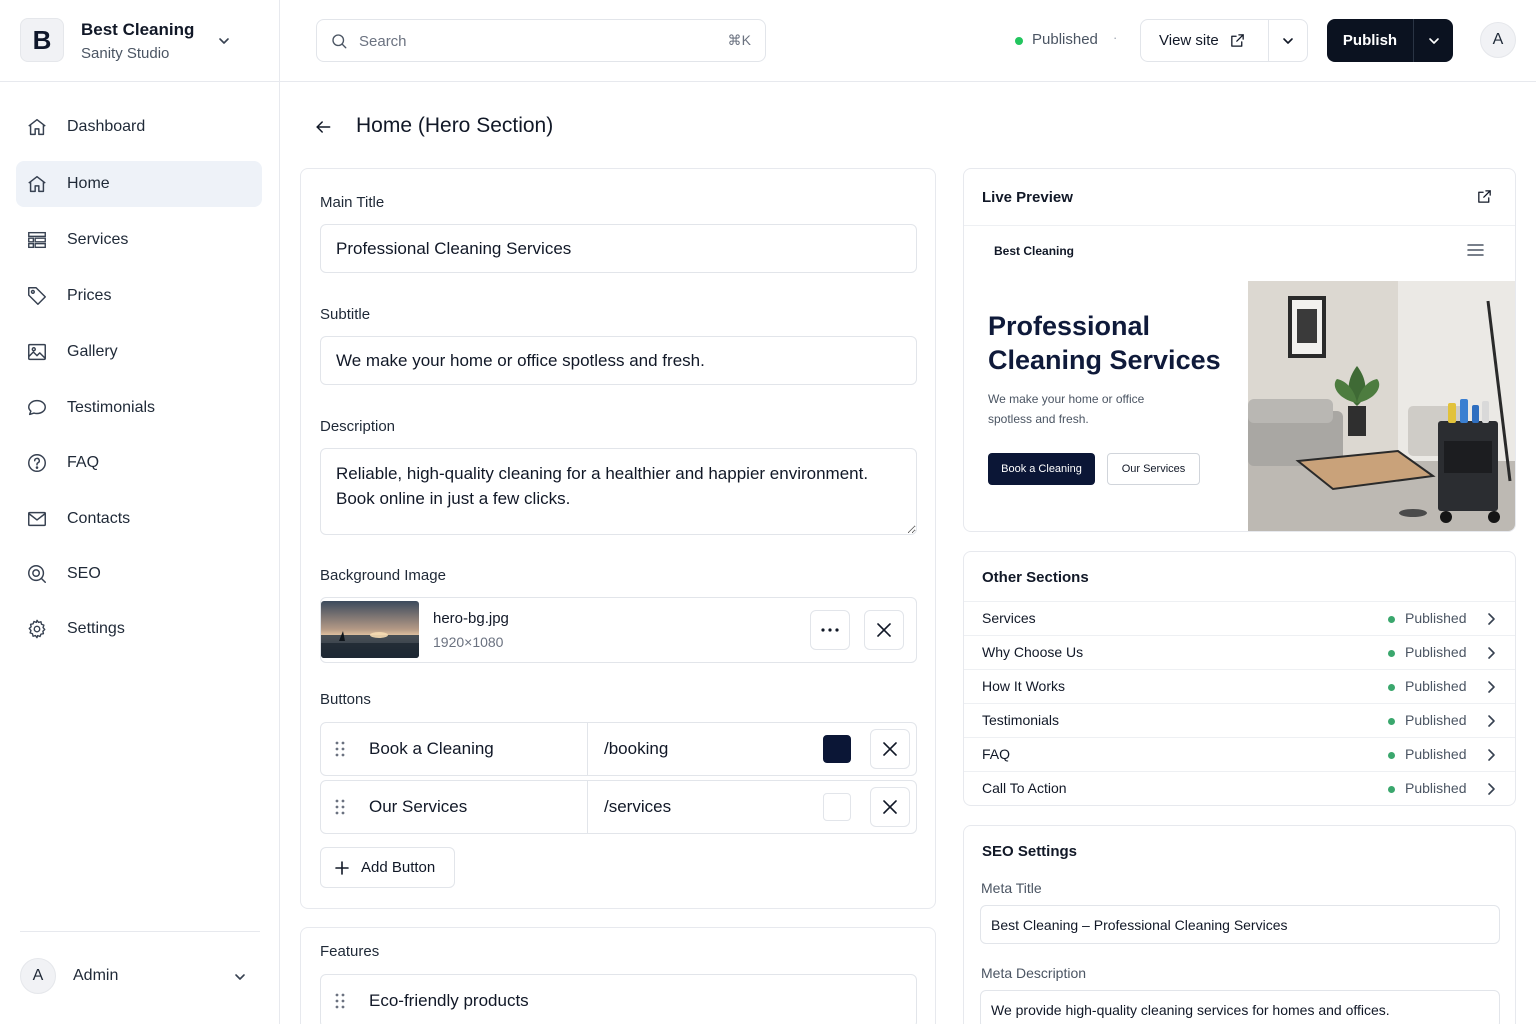 The width and height of the screenshot is (1536, 1024). Describe the element at coordinates (98, 239) in the screenshot. I see `sidebar-item-label: Services` at that location.